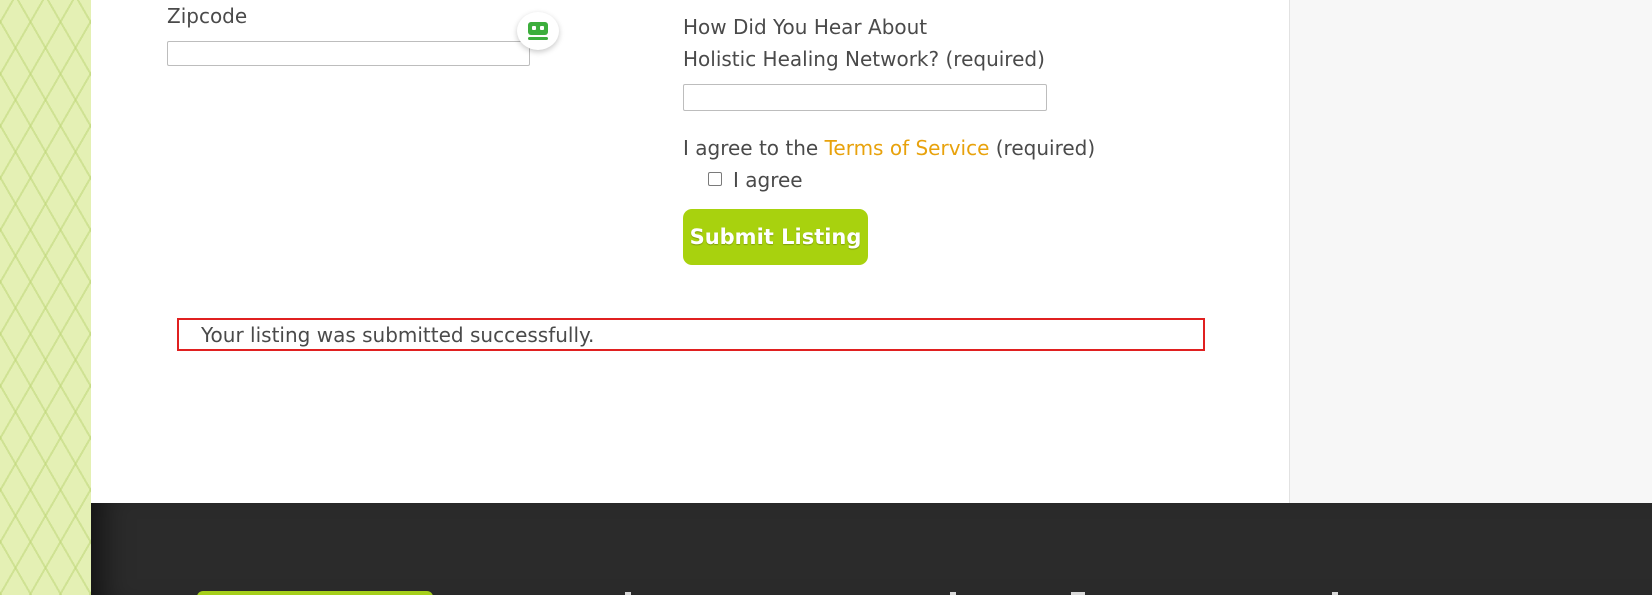  Describe the element at coordinates (775, 237) in the screenshot. I see `submit-listing-button: Submit Listing` at that location.